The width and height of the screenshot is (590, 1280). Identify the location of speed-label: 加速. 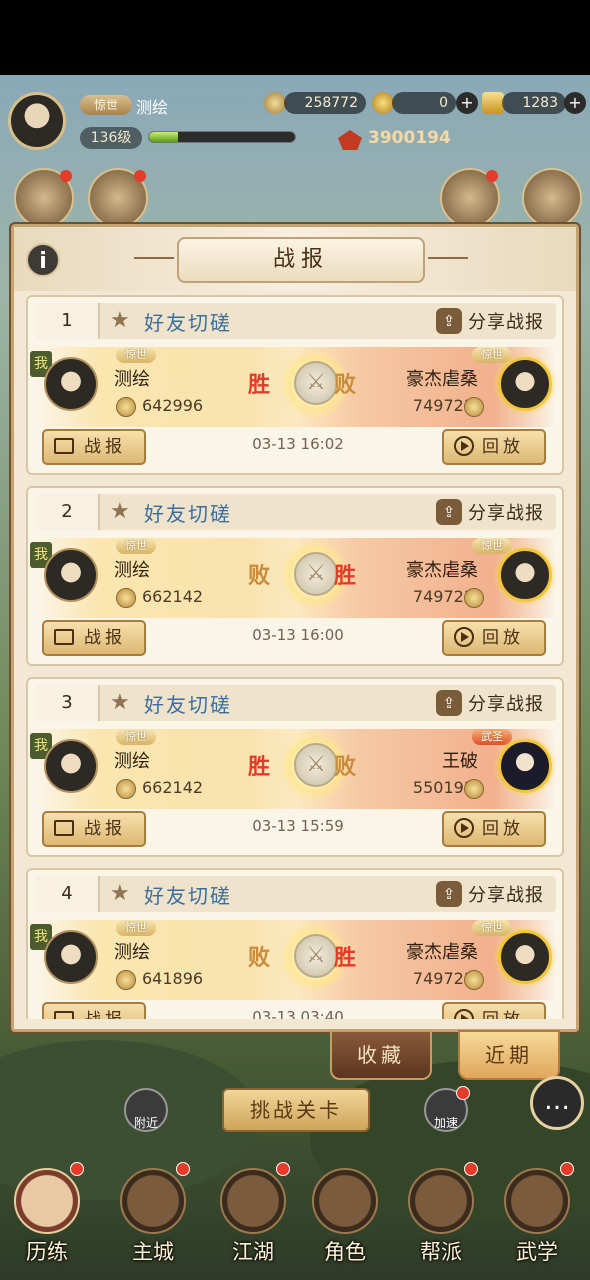
(445, 1123).